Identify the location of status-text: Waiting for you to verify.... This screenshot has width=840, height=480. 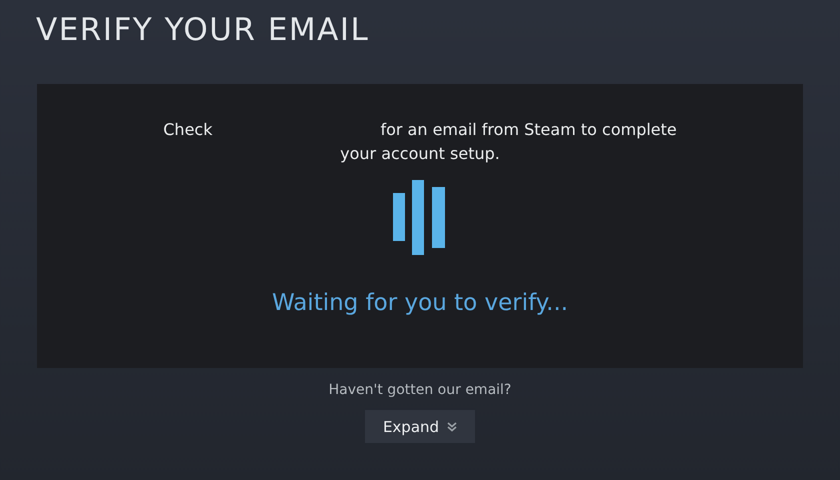
(420, 303).